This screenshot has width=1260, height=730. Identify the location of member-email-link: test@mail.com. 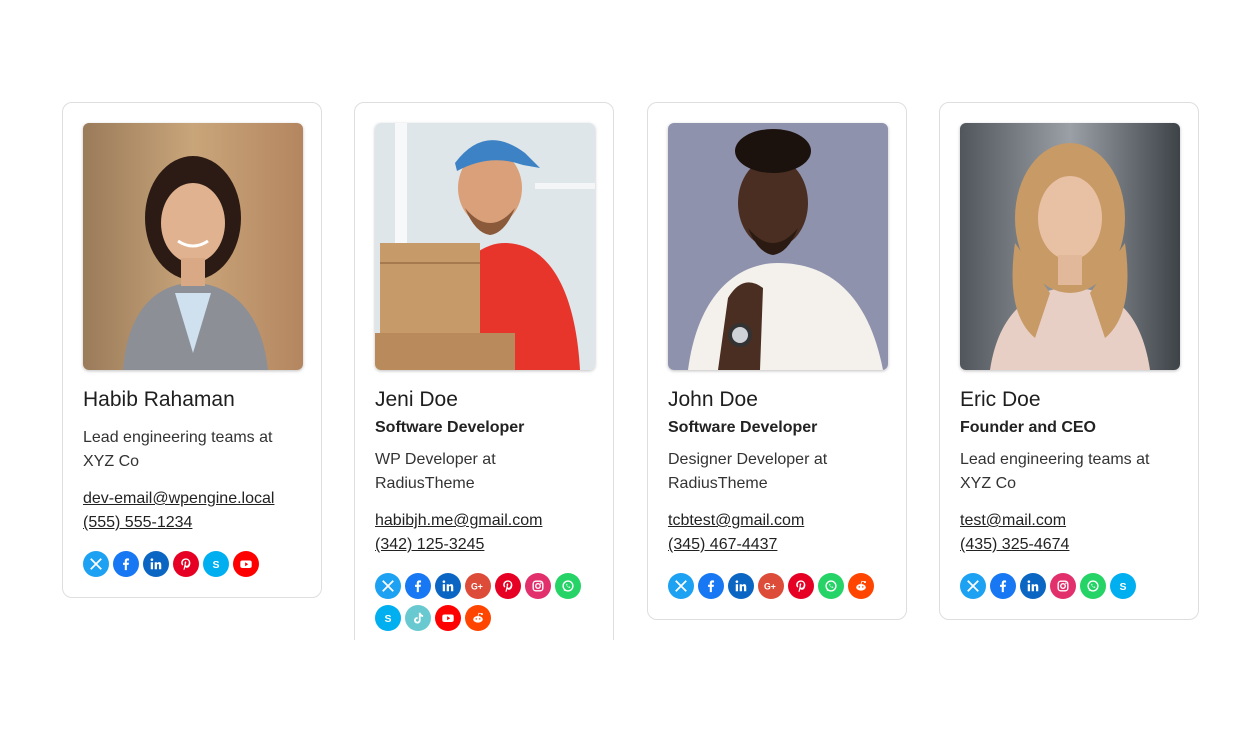
(1069, 521).